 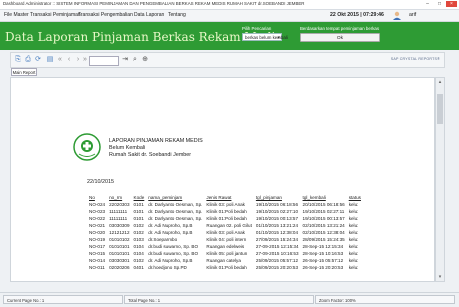 I want to click on location-filter-label: Berdasarkan tempat peminjaman berkas, so click(x=340, y=28).